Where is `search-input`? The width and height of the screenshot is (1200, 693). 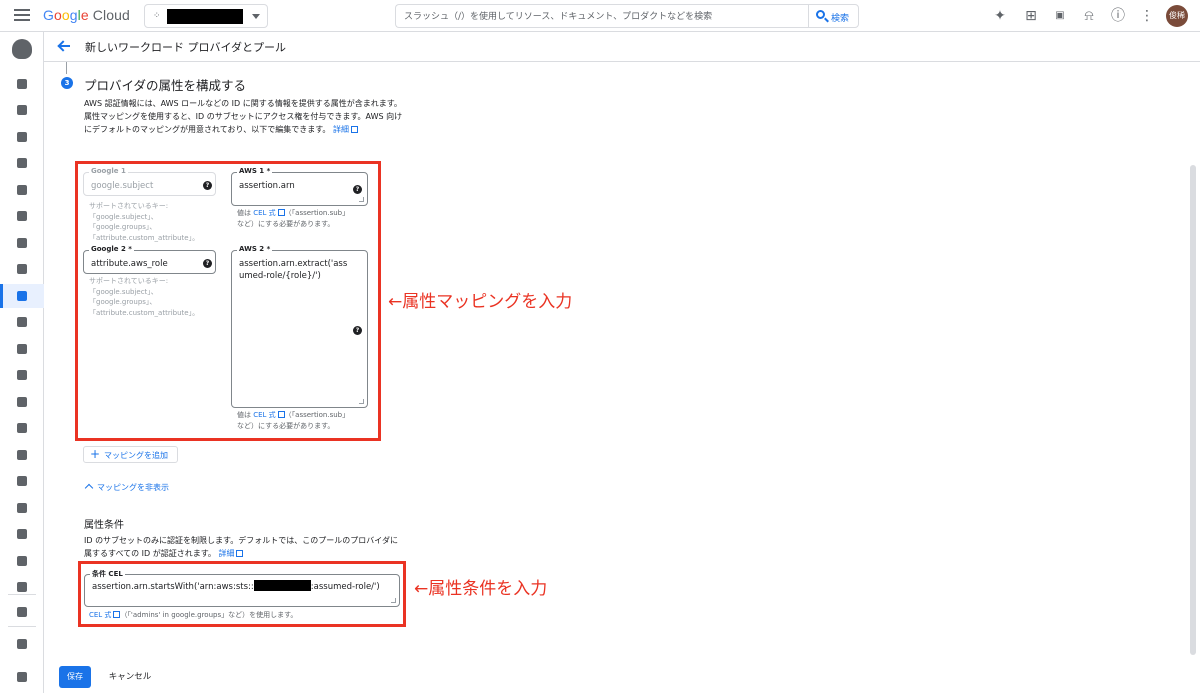
search-input is located at coordinates (601, 16).